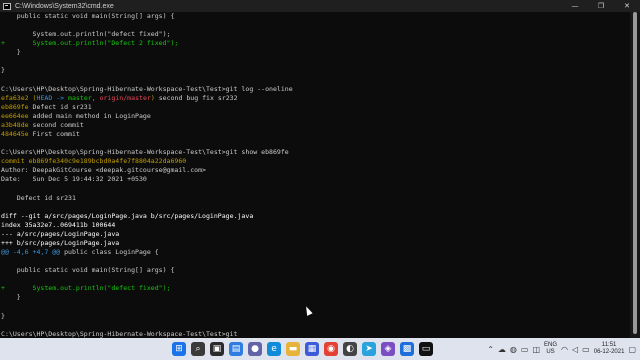  What do you see at coordinates (632, 349) in the screenshot?
I see `notifications-icon: ▢` at bounding box center [632, 349].